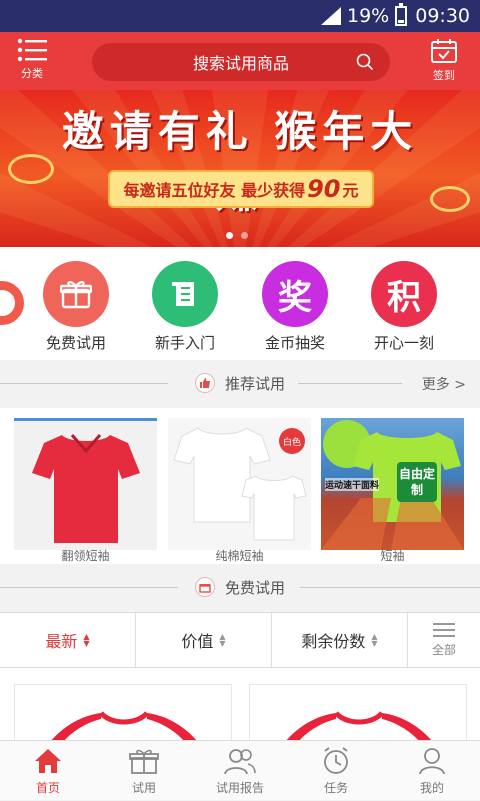 The width and height of the screenshot is (480, 801). Describe the element at coordinates (240, 16) in the screenshot. I see `status-bar: 19% 09:30` at that location.